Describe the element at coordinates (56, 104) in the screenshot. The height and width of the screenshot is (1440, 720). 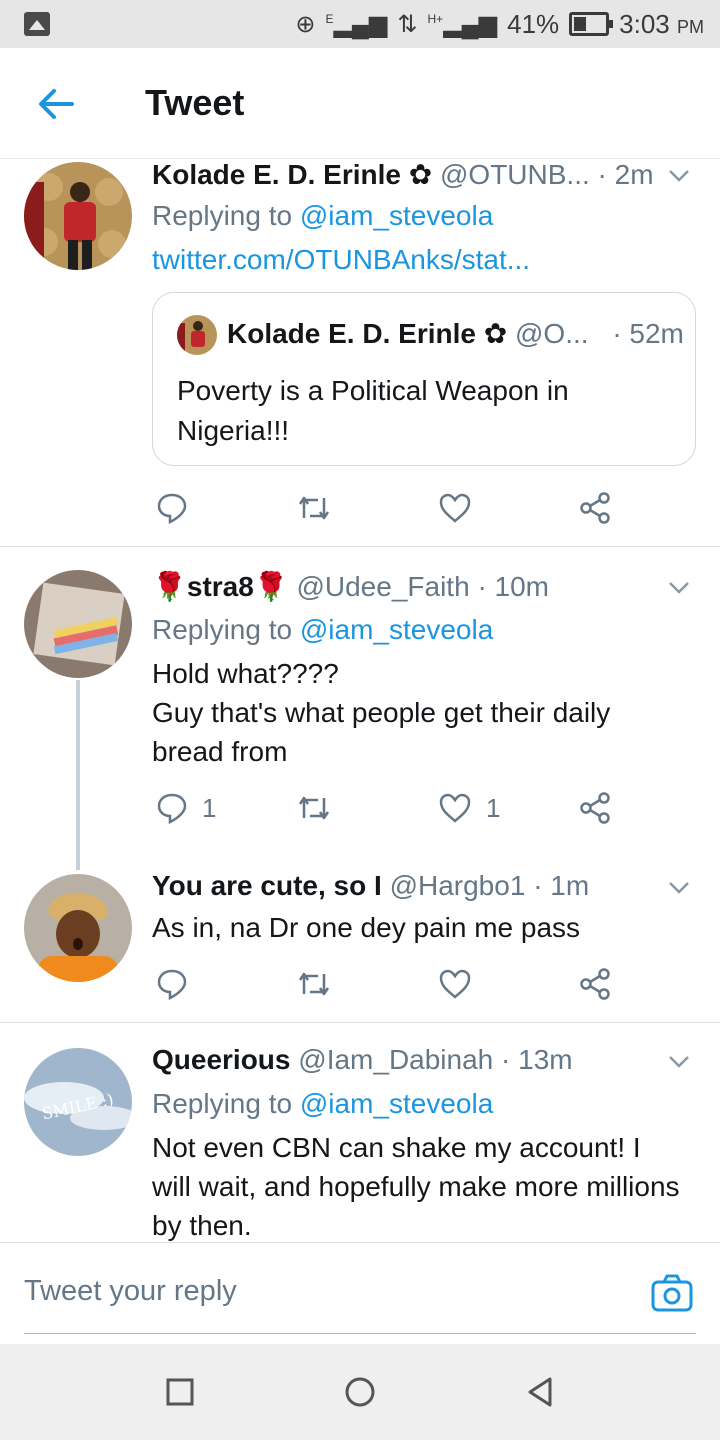
I see `arrow-left-icon` at that location.